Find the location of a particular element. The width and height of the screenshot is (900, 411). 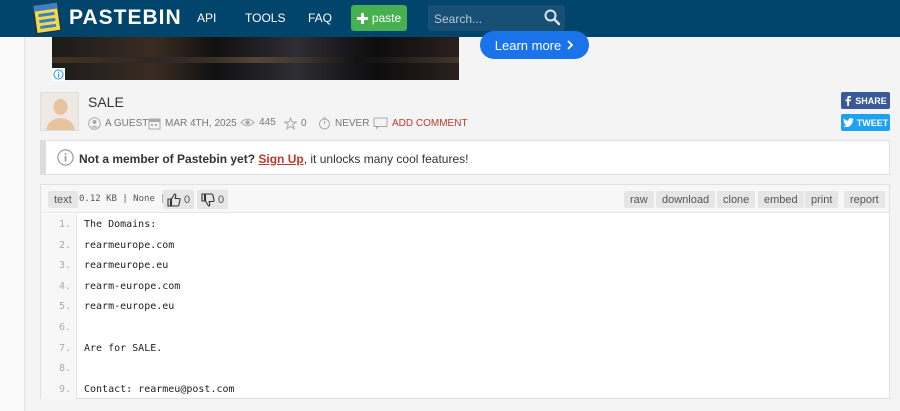

add-comment-link: ADD COMMENT is located at coordinates (420, 123).